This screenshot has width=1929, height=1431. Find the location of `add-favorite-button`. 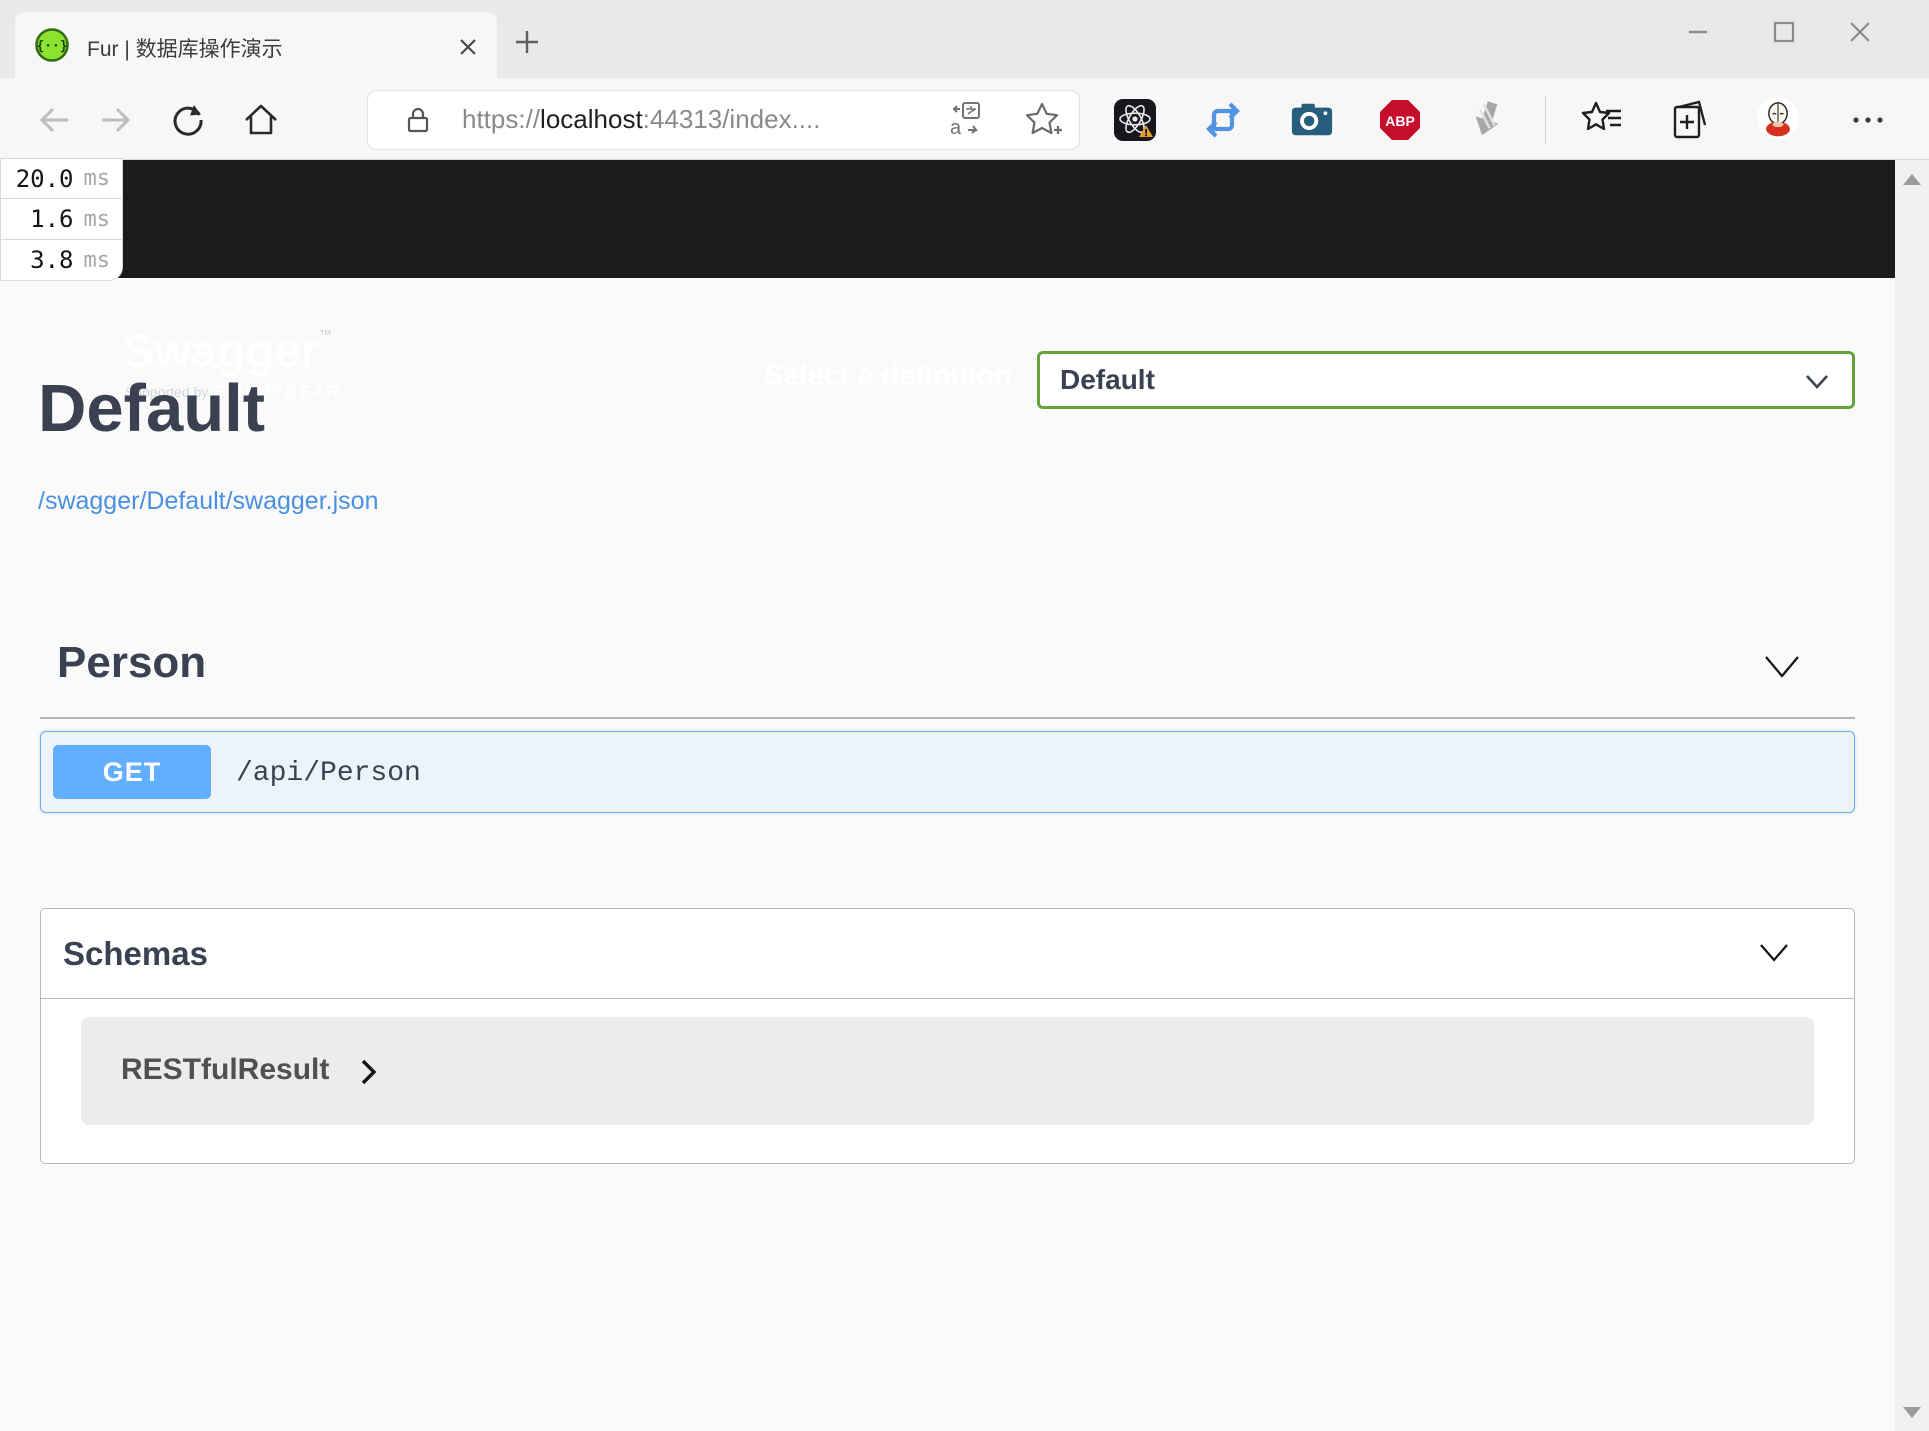

add-favorite-button is located at coordinates (1042, 120).